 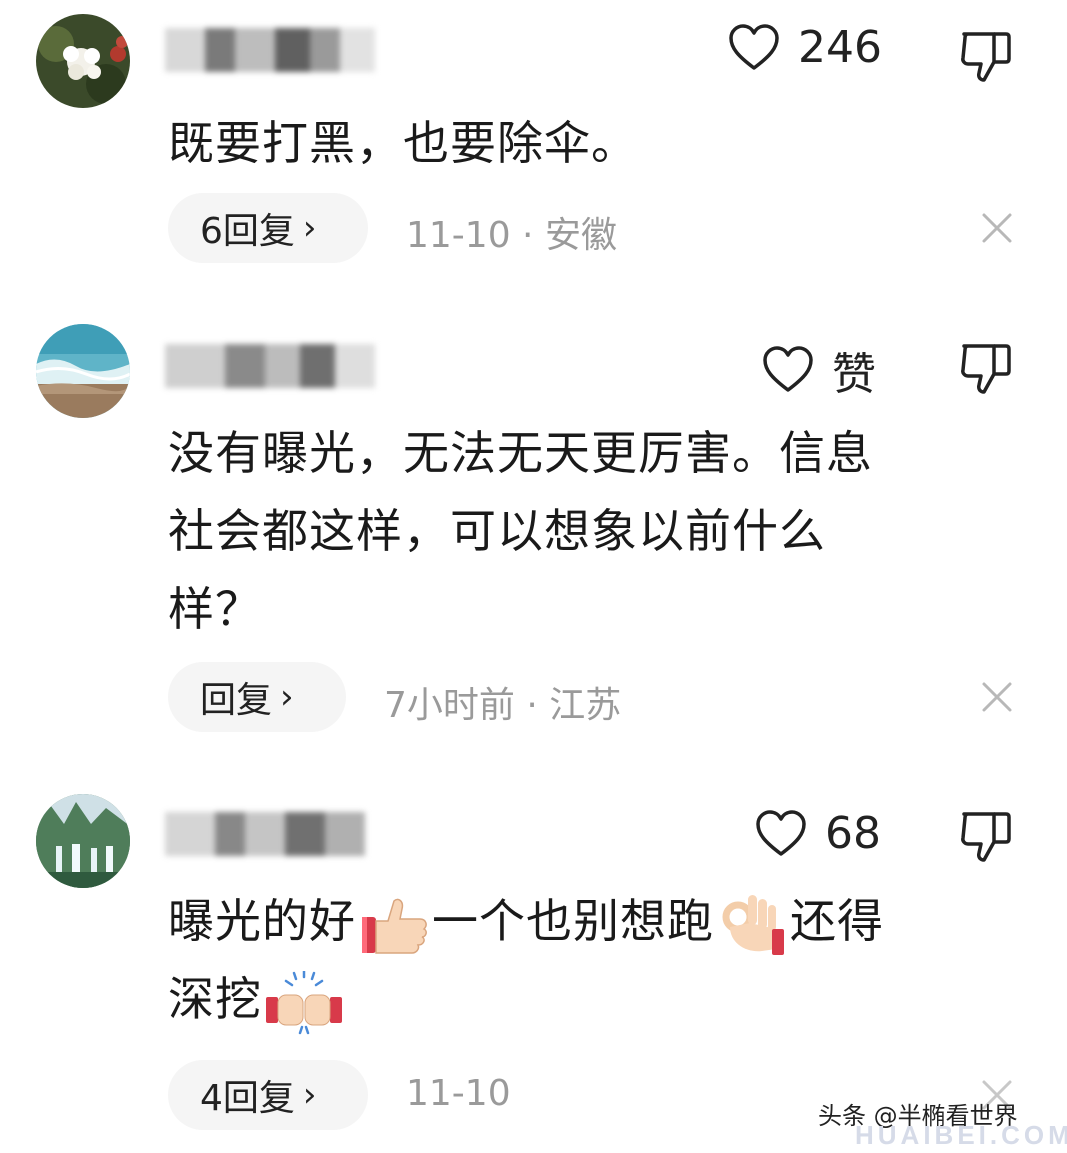 I want to click on like-button: 68, so click(x=818, y=833).